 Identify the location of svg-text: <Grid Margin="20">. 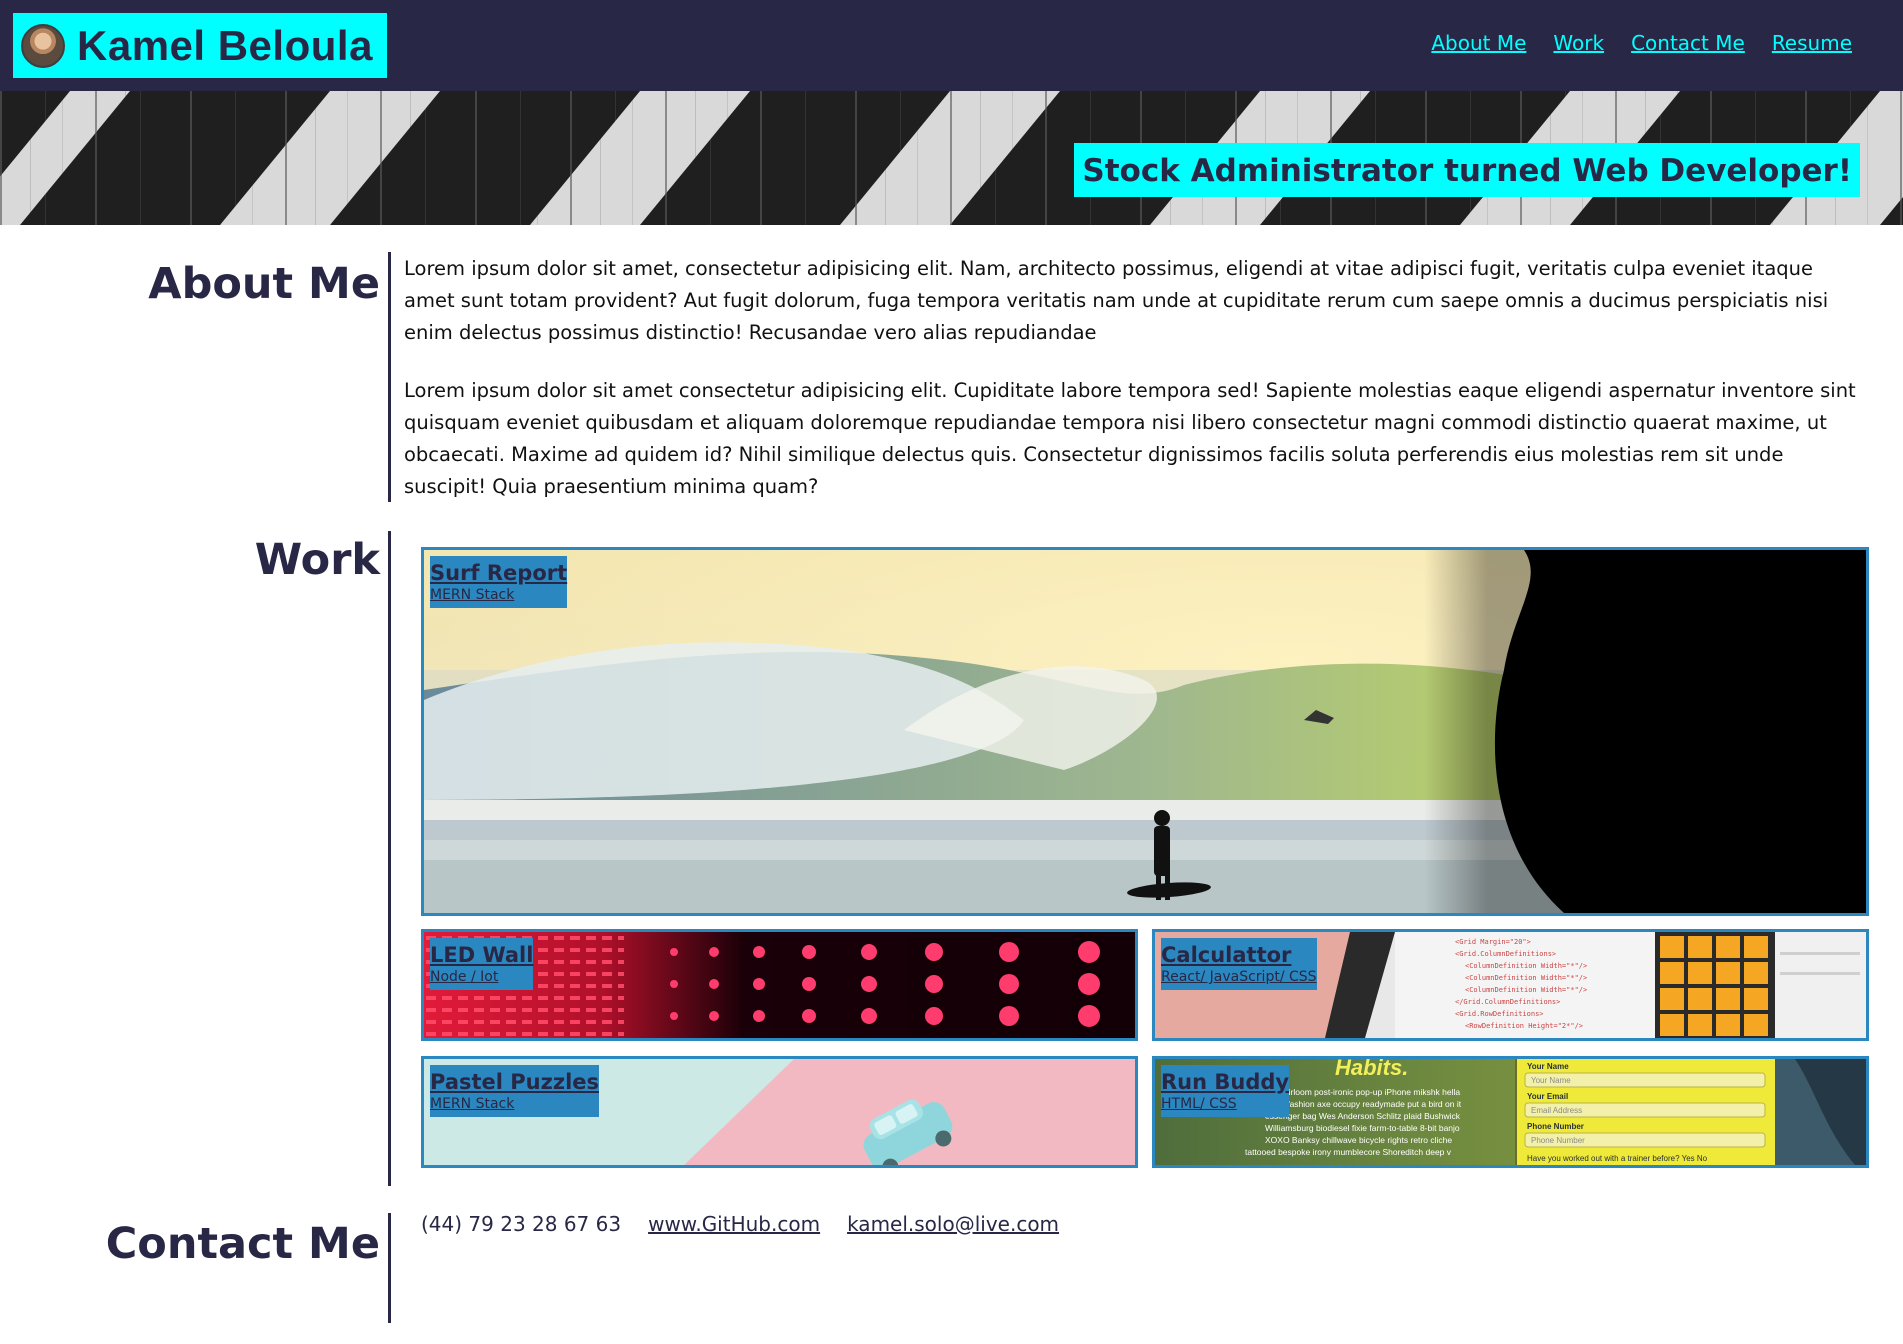
(1493, 942).